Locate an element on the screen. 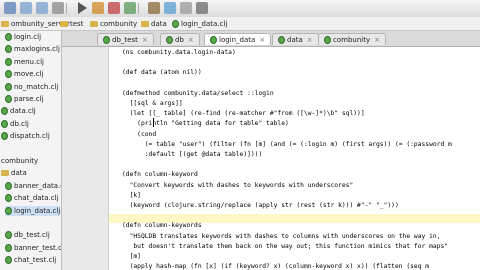 The image size is (480, 270). tab-data: data × is located at coordinates (295, 39).